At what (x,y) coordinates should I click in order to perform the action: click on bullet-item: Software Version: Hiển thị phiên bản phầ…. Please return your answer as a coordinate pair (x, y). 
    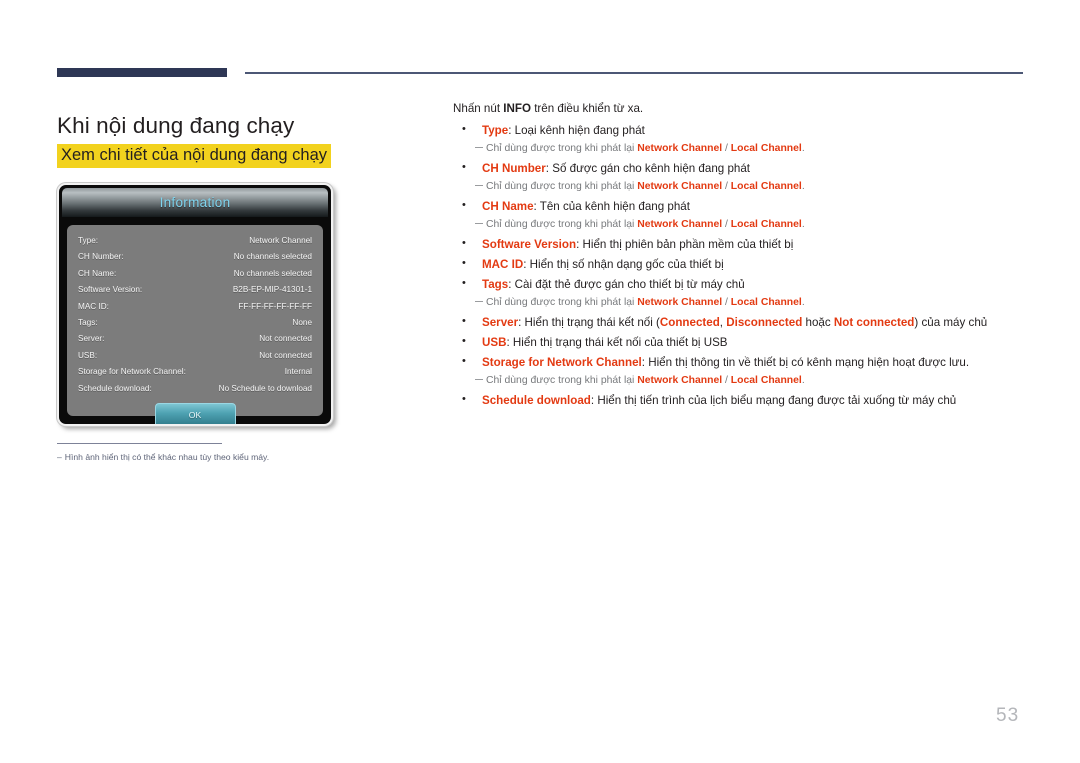
    Looking at the image, I should click on (740, 244).